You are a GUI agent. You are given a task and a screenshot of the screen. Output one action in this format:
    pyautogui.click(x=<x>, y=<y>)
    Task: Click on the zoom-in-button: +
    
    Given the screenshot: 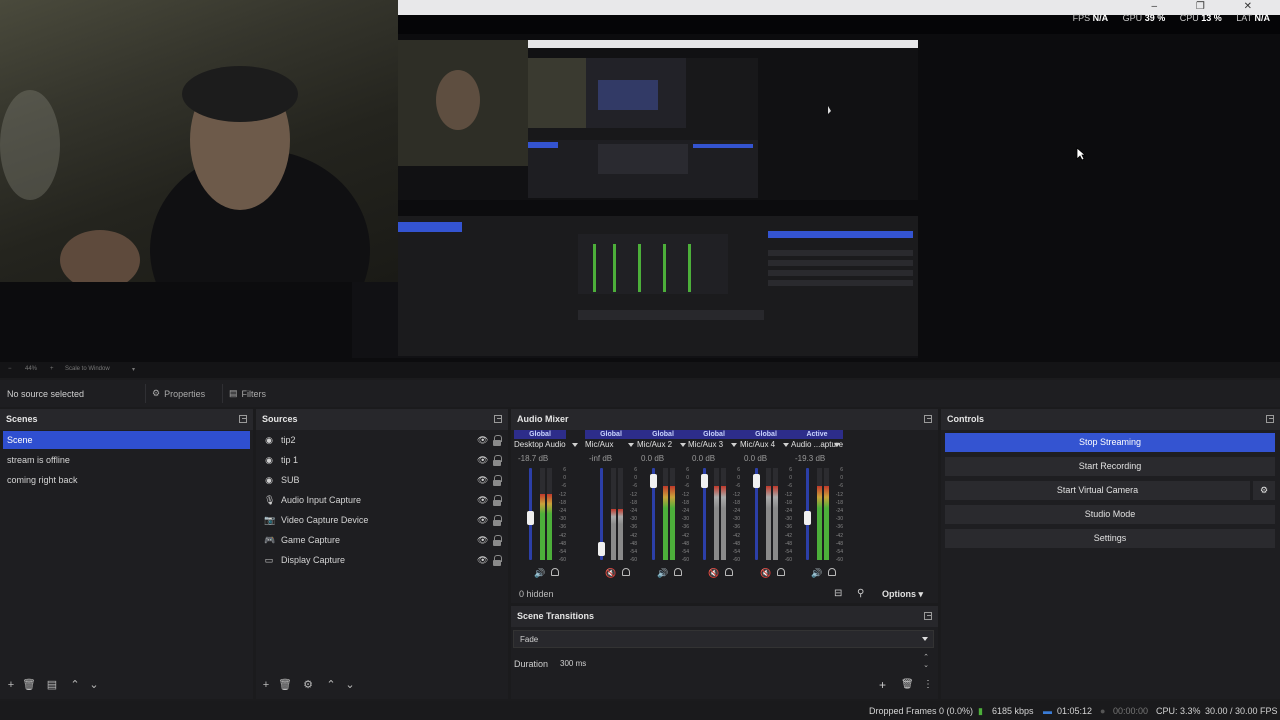 What is the action you would take?
    pyautogui.click(x=52, y=369)
    